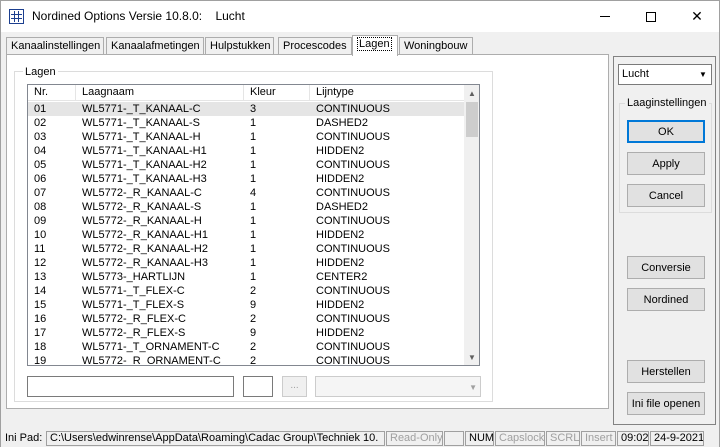 The width and height of the screenshot is (720, 447). I want to click on table-row: 04 WL5771-_T_KANAAL-H1 1 HIDDEN2, so click(246, 151).